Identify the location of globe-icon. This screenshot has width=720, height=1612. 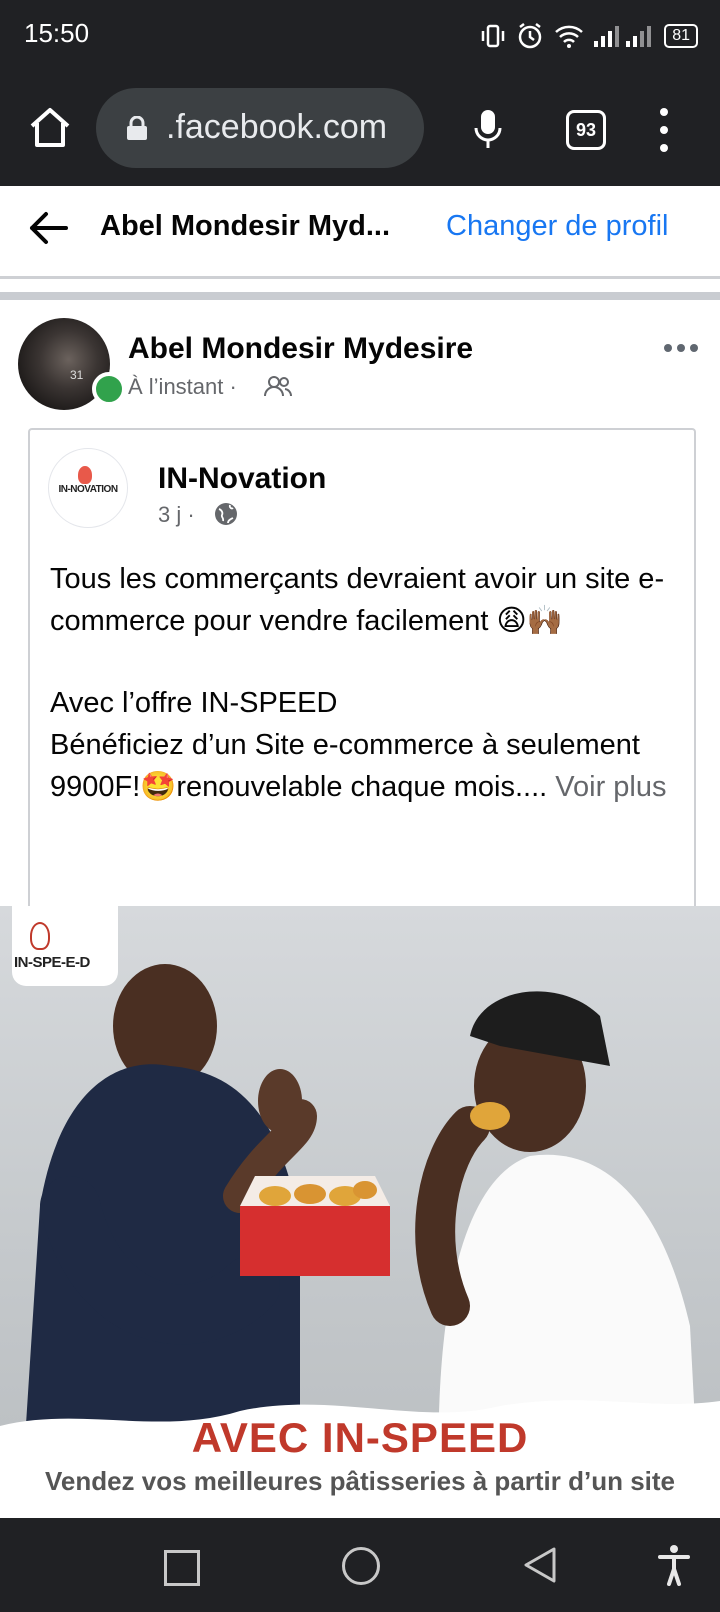
(226, 514).